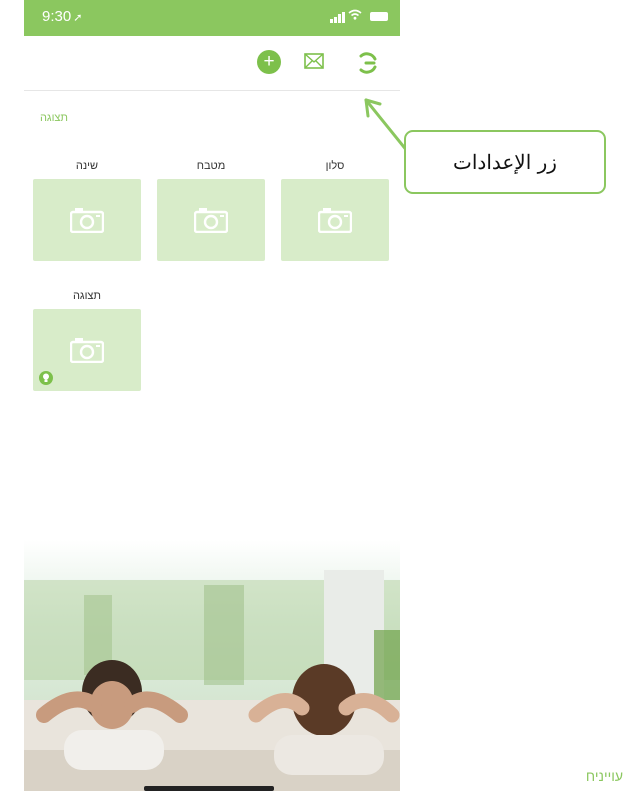 The height and width of the screenshot is (791, 623). Describe the element at coordinates (87, 166) in the screenshot. I see `room-label-sleep: שינה` at that location.